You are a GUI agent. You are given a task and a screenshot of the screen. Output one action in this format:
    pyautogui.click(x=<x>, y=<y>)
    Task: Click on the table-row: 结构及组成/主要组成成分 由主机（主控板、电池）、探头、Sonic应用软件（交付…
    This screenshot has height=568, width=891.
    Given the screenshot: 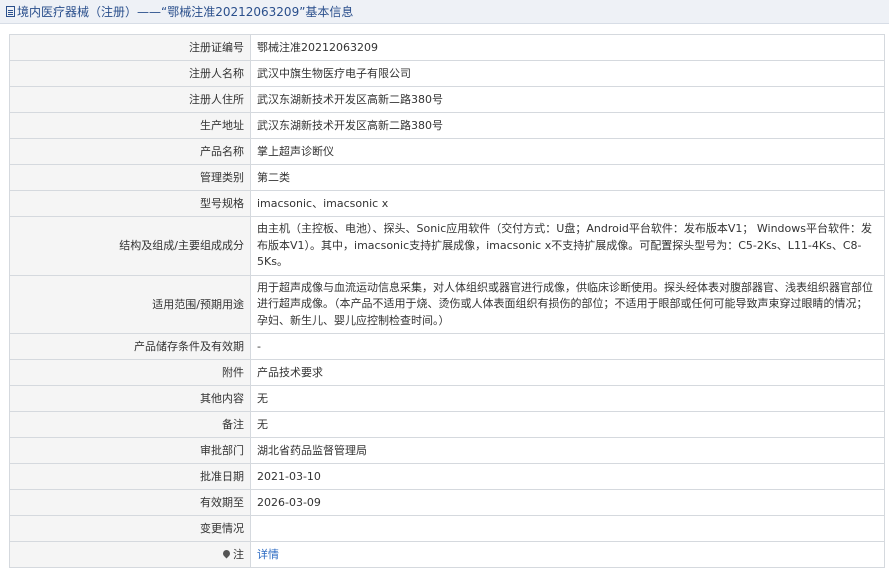 What is the action you would take?
    pyautogui.click(x=447, y=246)
    